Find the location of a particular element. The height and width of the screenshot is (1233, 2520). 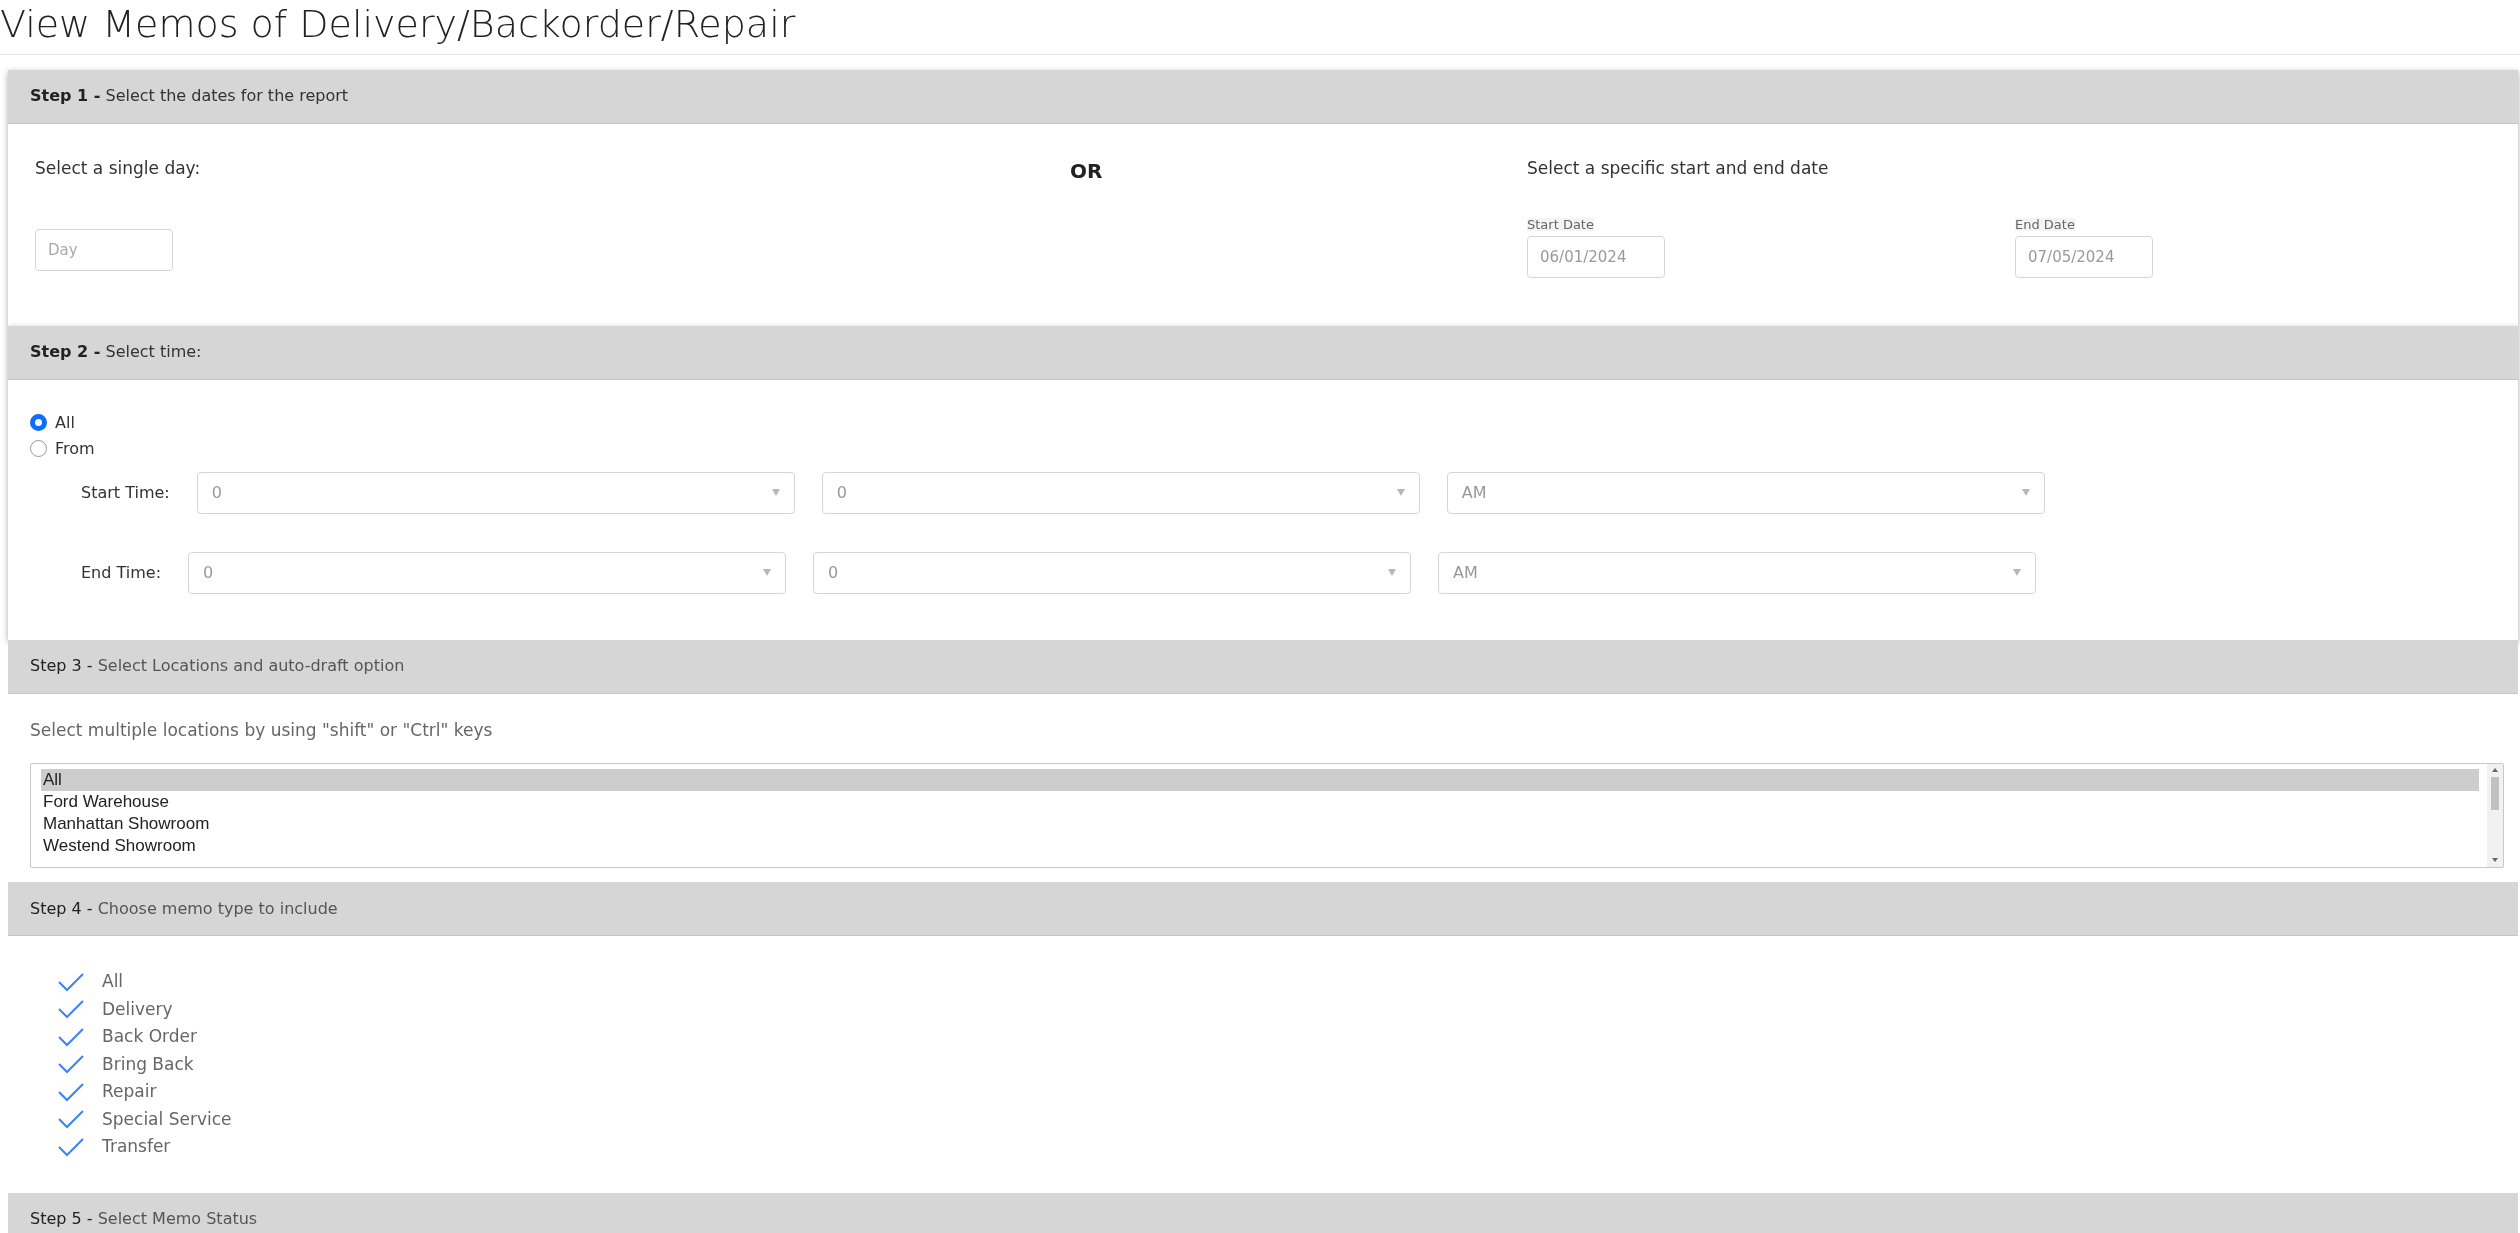

step-title: Choose memo type to include is located at coordinates (217, 908).